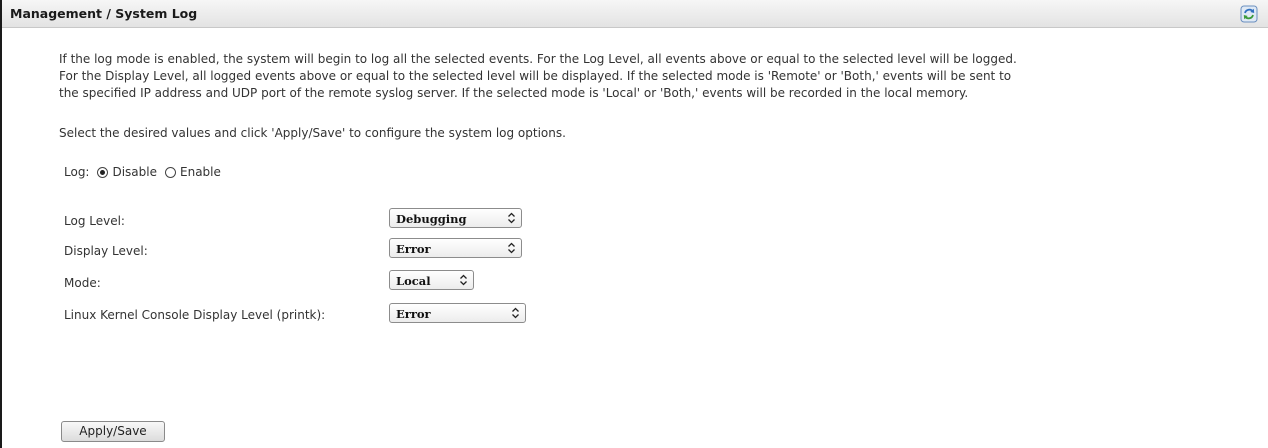 Image resolution: width=1268 pixels, height=448 pixels. I want to click on display-level-label: Display Level:, so click(106, 251).